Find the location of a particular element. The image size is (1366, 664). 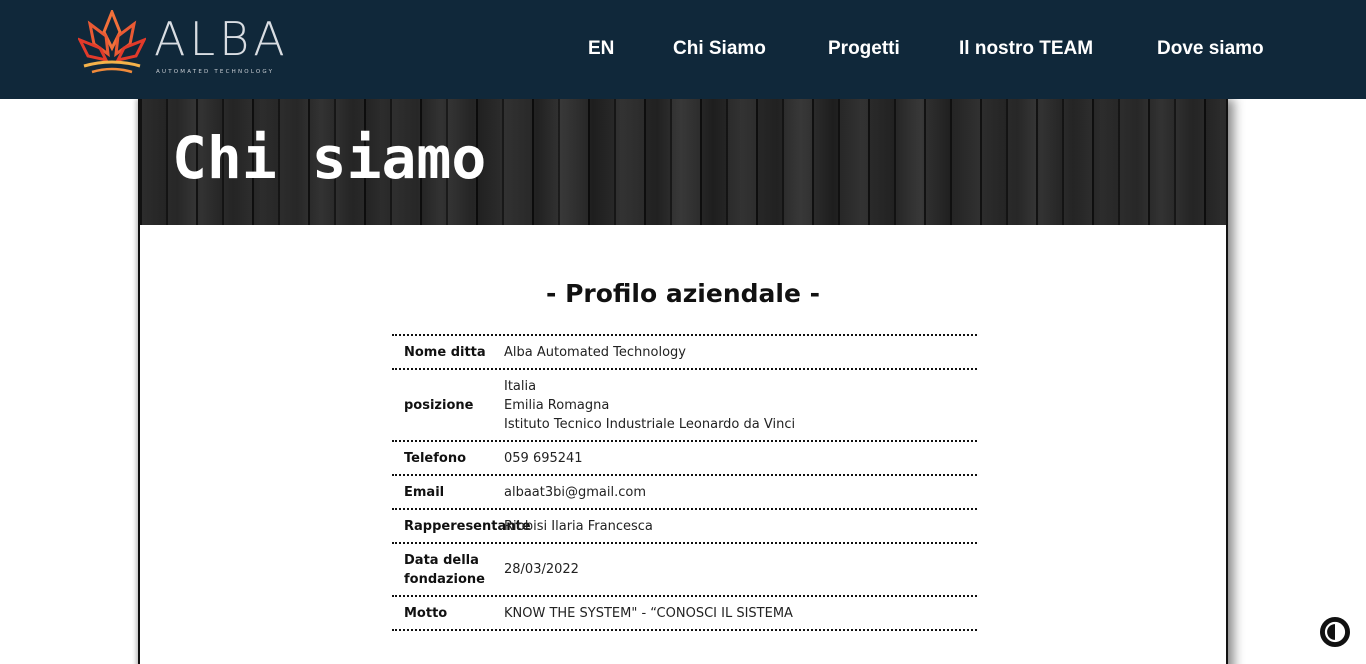

row-label: Email is located at coordinates (424, 492).